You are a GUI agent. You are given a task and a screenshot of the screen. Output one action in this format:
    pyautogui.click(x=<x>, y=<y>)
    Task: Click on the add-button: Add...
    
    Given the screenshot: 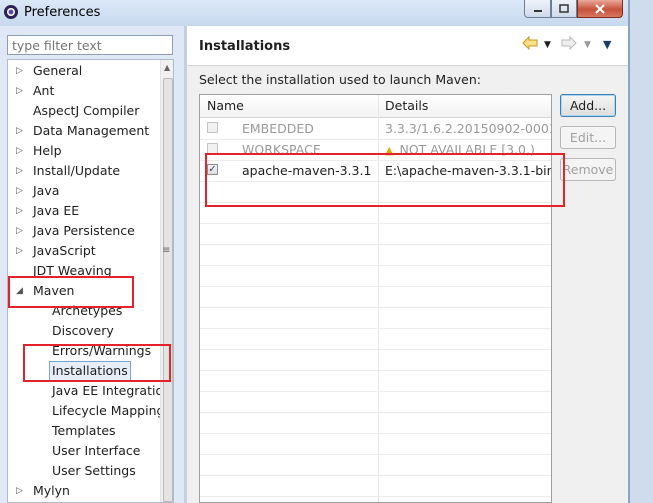 What is the action you would take?
    pyautogui.click(x=588, y=105)
    